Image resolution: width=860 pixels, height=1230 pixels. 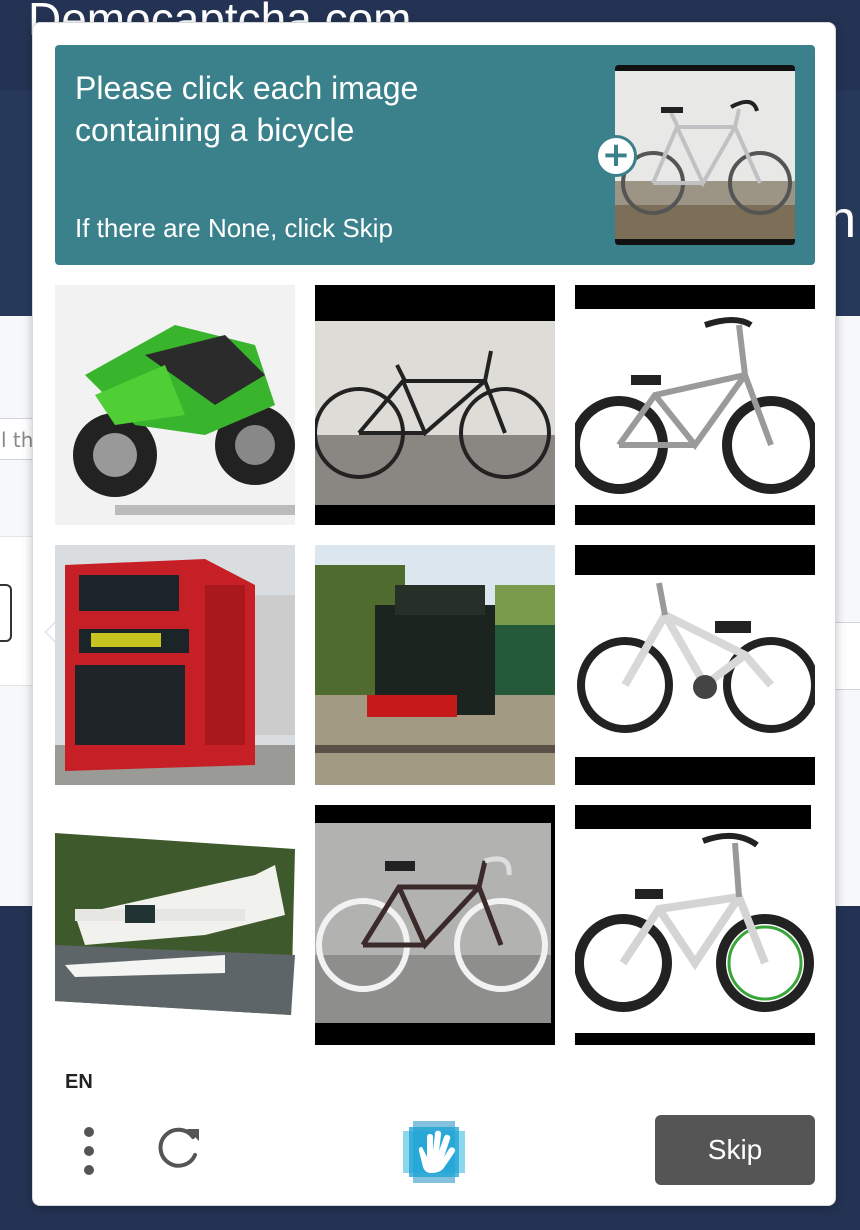 I want to click on image-tile-seaplane, so click(x=175, y=925).